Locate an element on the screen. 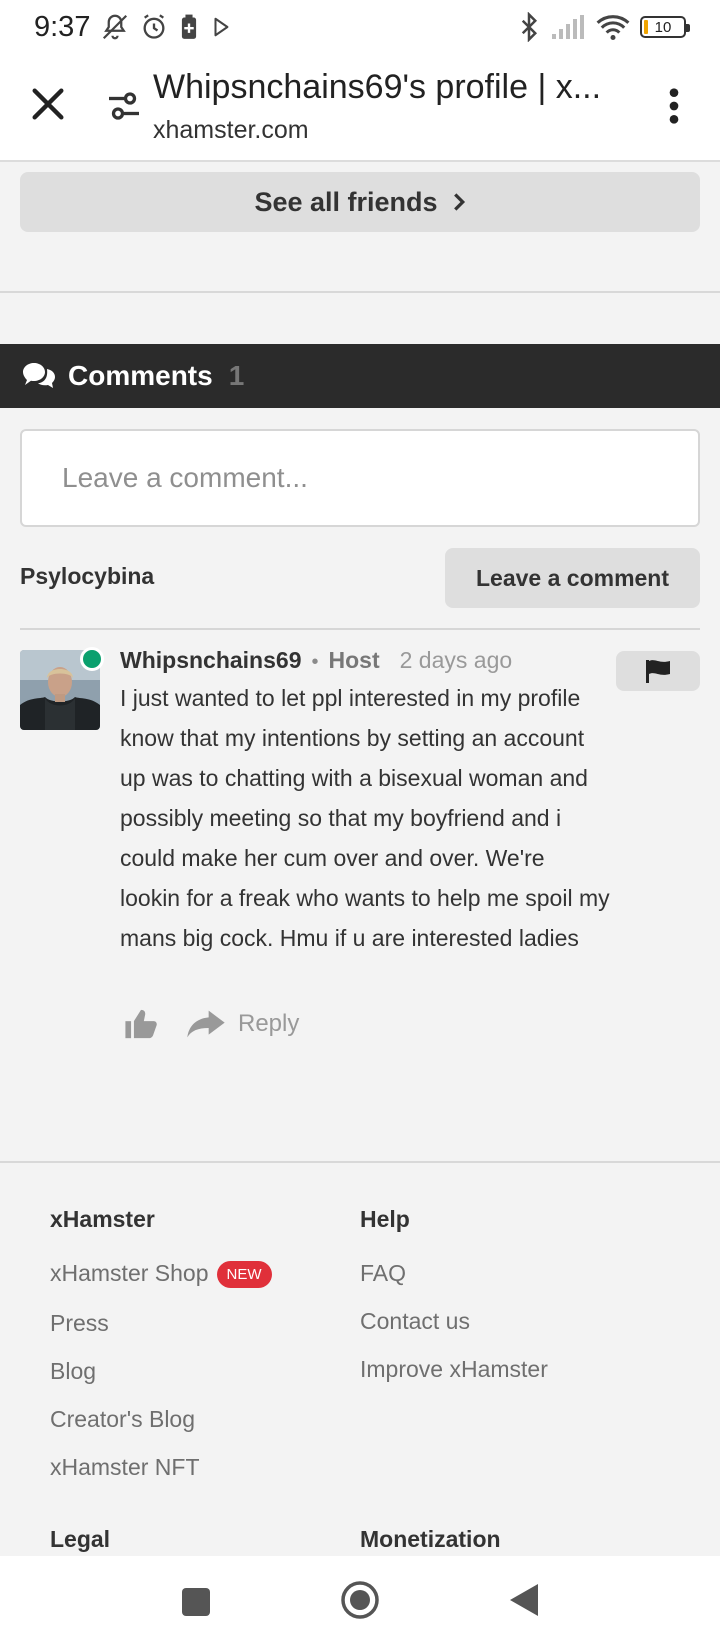 This screenshot has width=720, height=1650. comment-actions: Reply is located at coordinates (211, 1024).